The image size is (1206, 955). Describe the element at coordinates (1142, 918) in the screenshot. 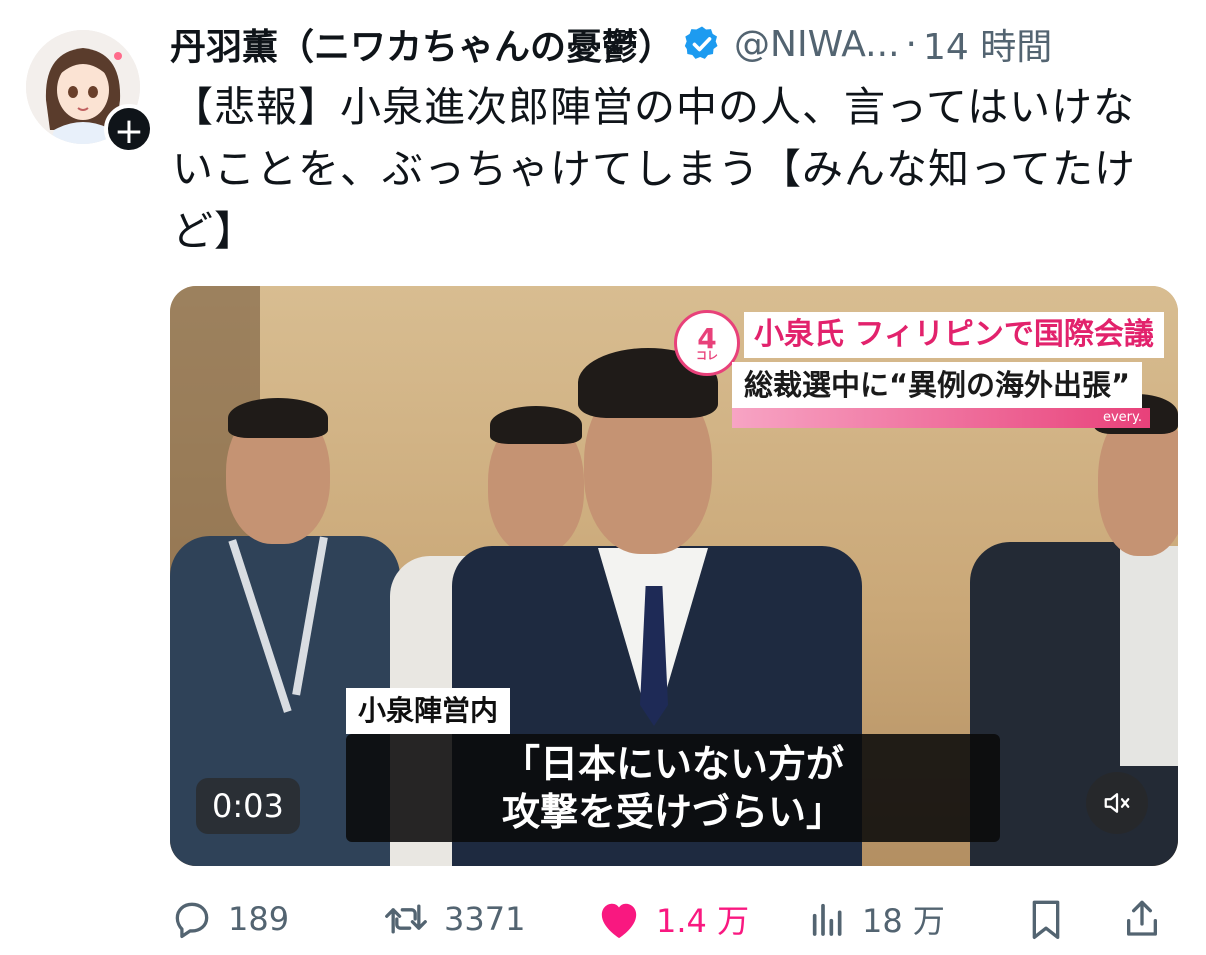

I see `share-icon` at that location.